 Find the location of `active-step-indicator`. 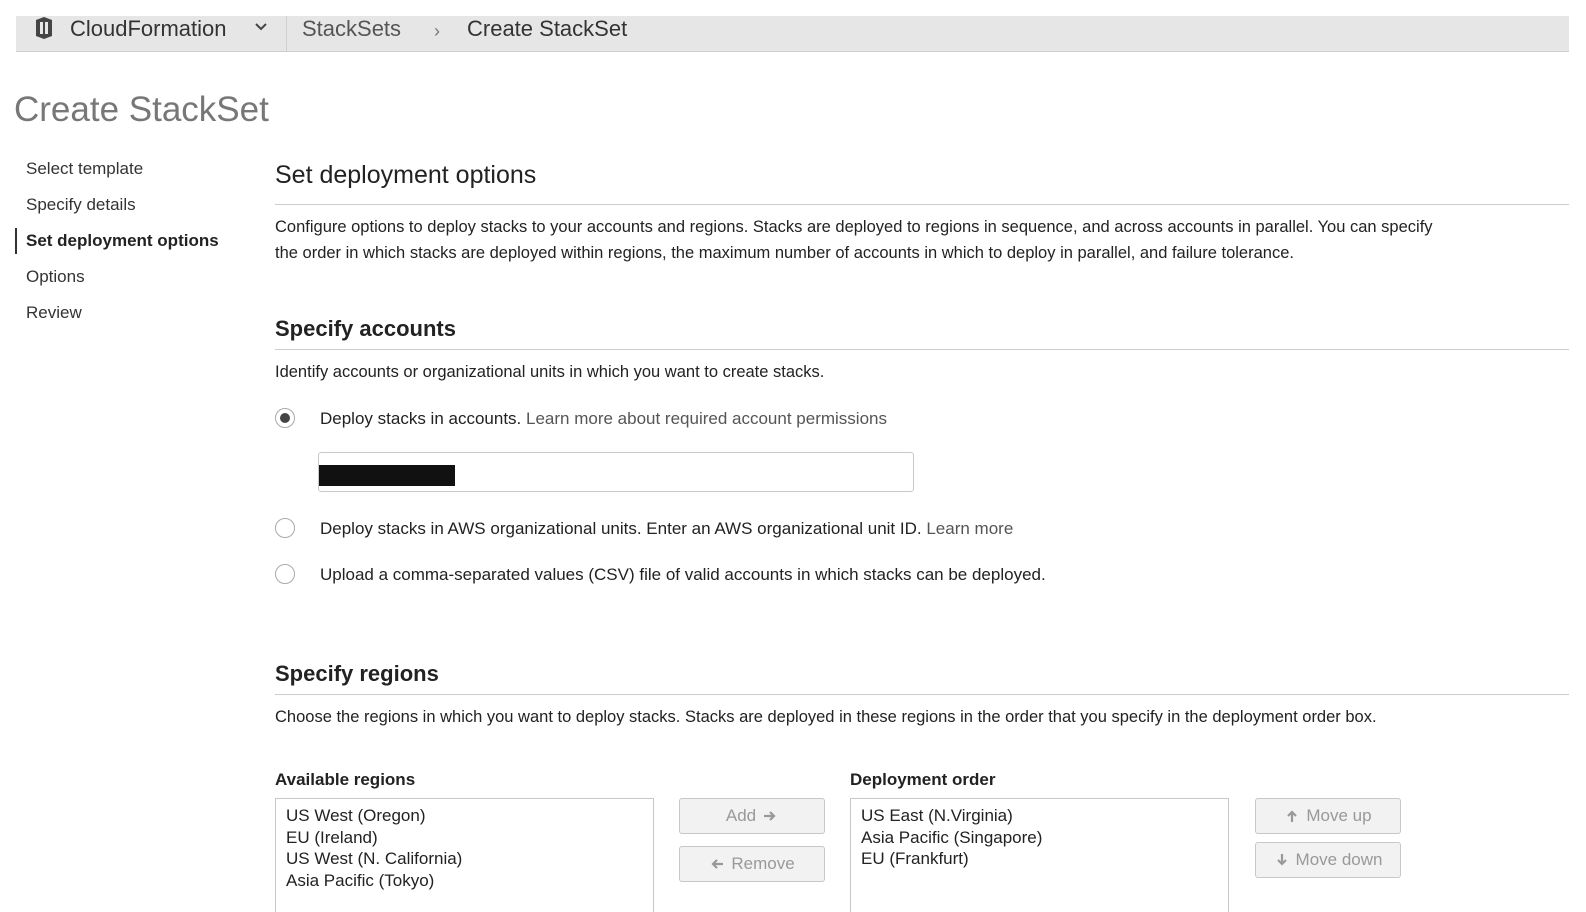

active-step-indicator is located at coordinates (16, 241).